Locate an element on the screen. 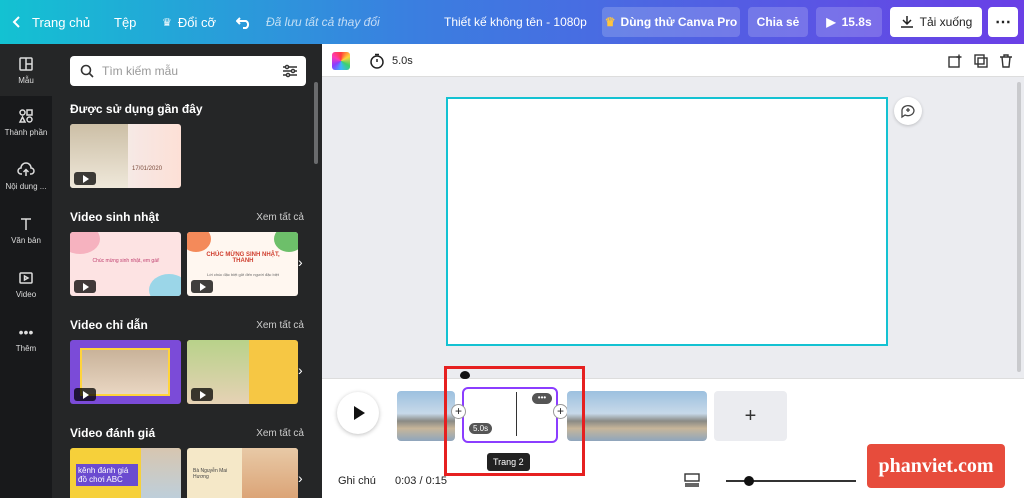  add-comment-icon is located at coordinates (908, 112).